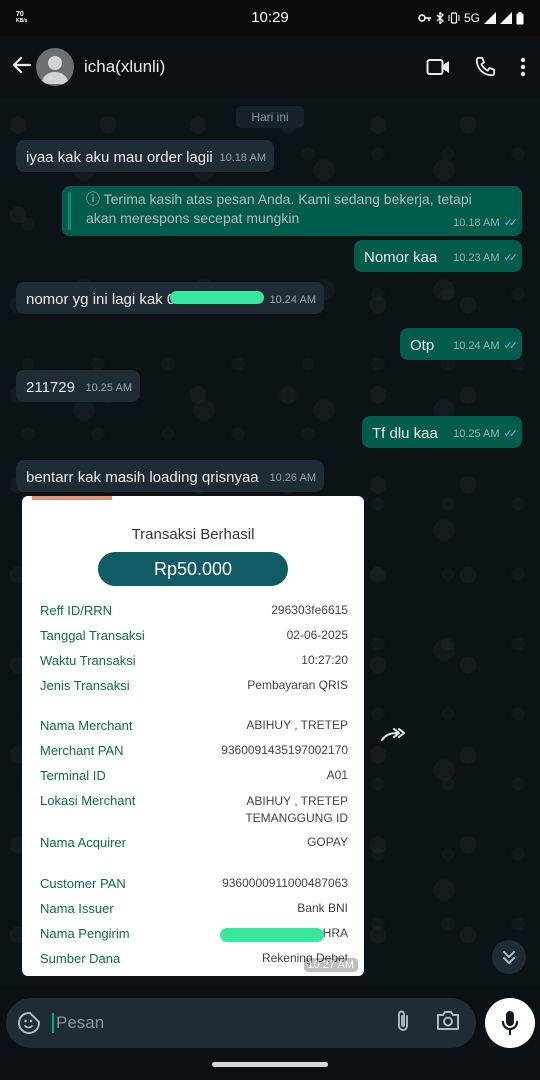 This screenshot has height=1080, width=540. I want to click on receipt-label: Lokasi Merchant, so click(88, 800).